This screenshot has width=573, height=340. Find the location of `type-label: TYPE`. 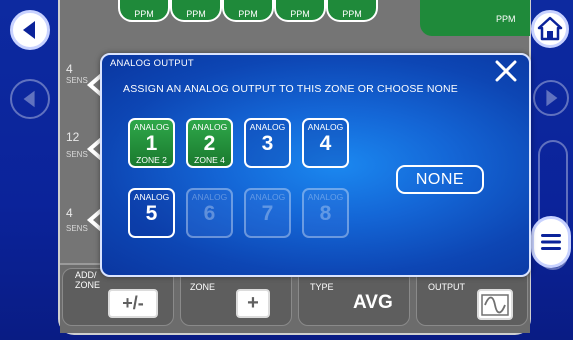

type-label: TYPE is located at coordinates (322, 287).